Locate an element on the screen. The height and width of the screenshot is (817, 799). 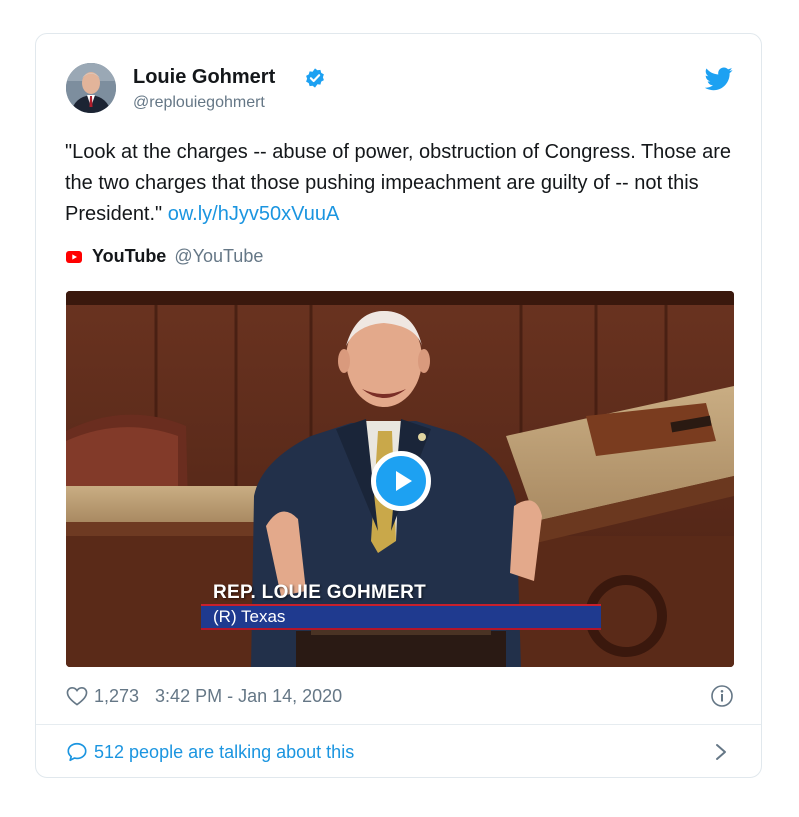
author-handle: @replouiegohmert is located at coordinates (199, 103).